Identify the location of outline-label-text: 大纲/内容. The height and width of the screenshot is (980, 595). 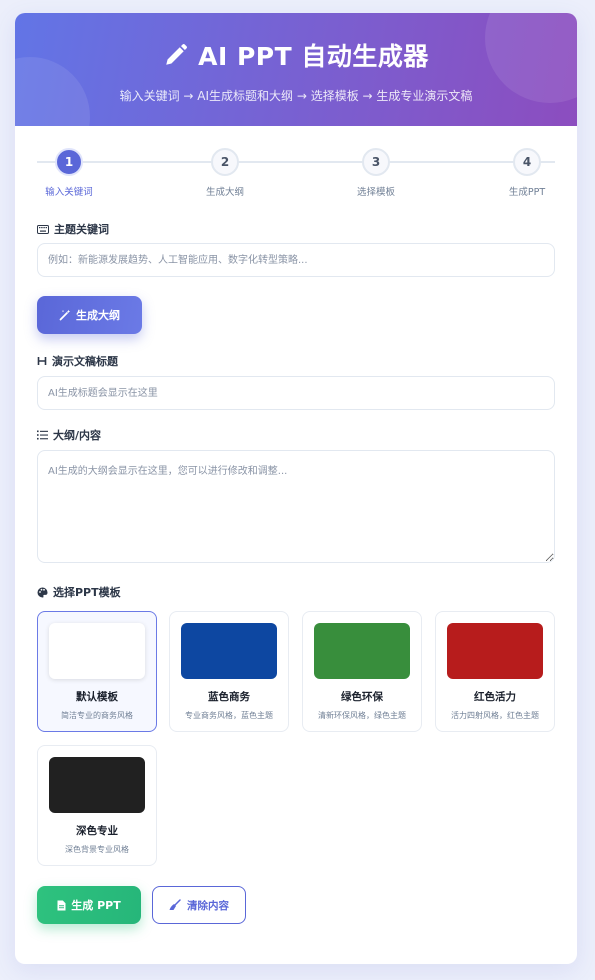
(77, 435).